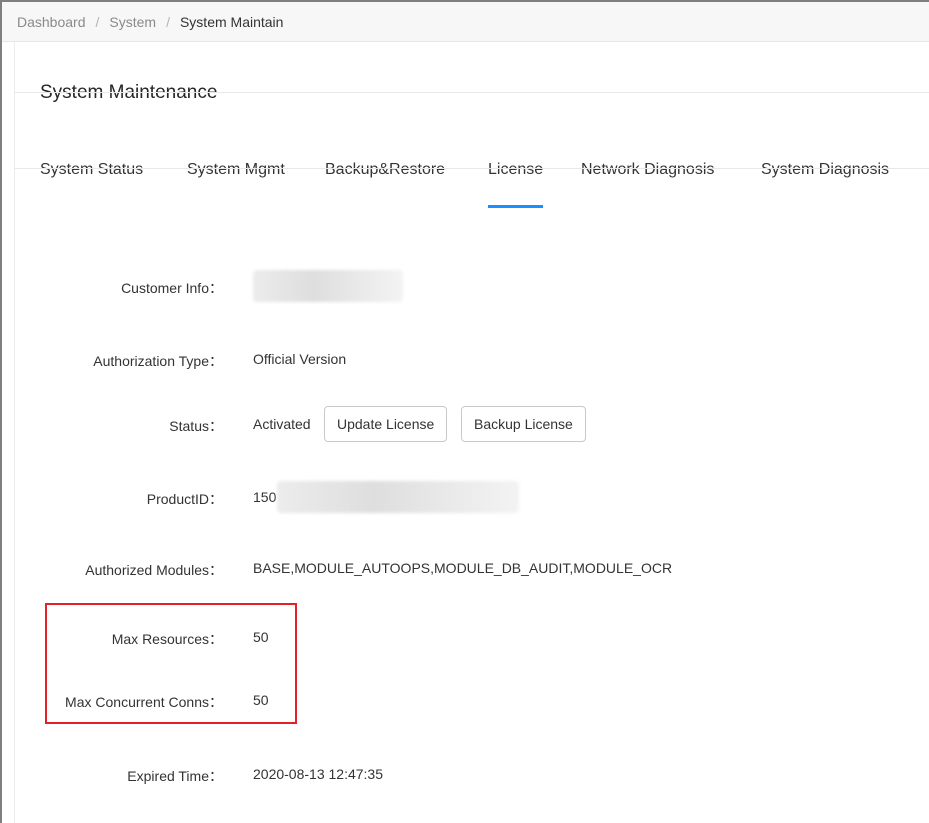 The width and height of the screenshot is (929, 823). Describe the element at coordinates (236, 170) in the screenshot. I see `tab-system-mgmt: System Mgmt` at that location.